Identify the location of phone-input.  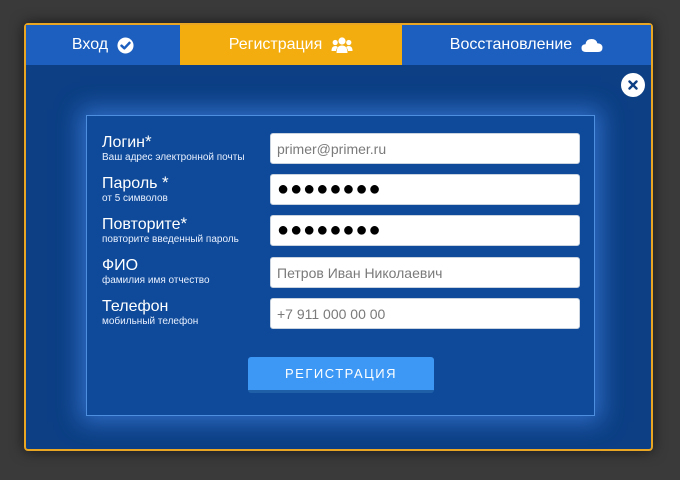
(425, 313).